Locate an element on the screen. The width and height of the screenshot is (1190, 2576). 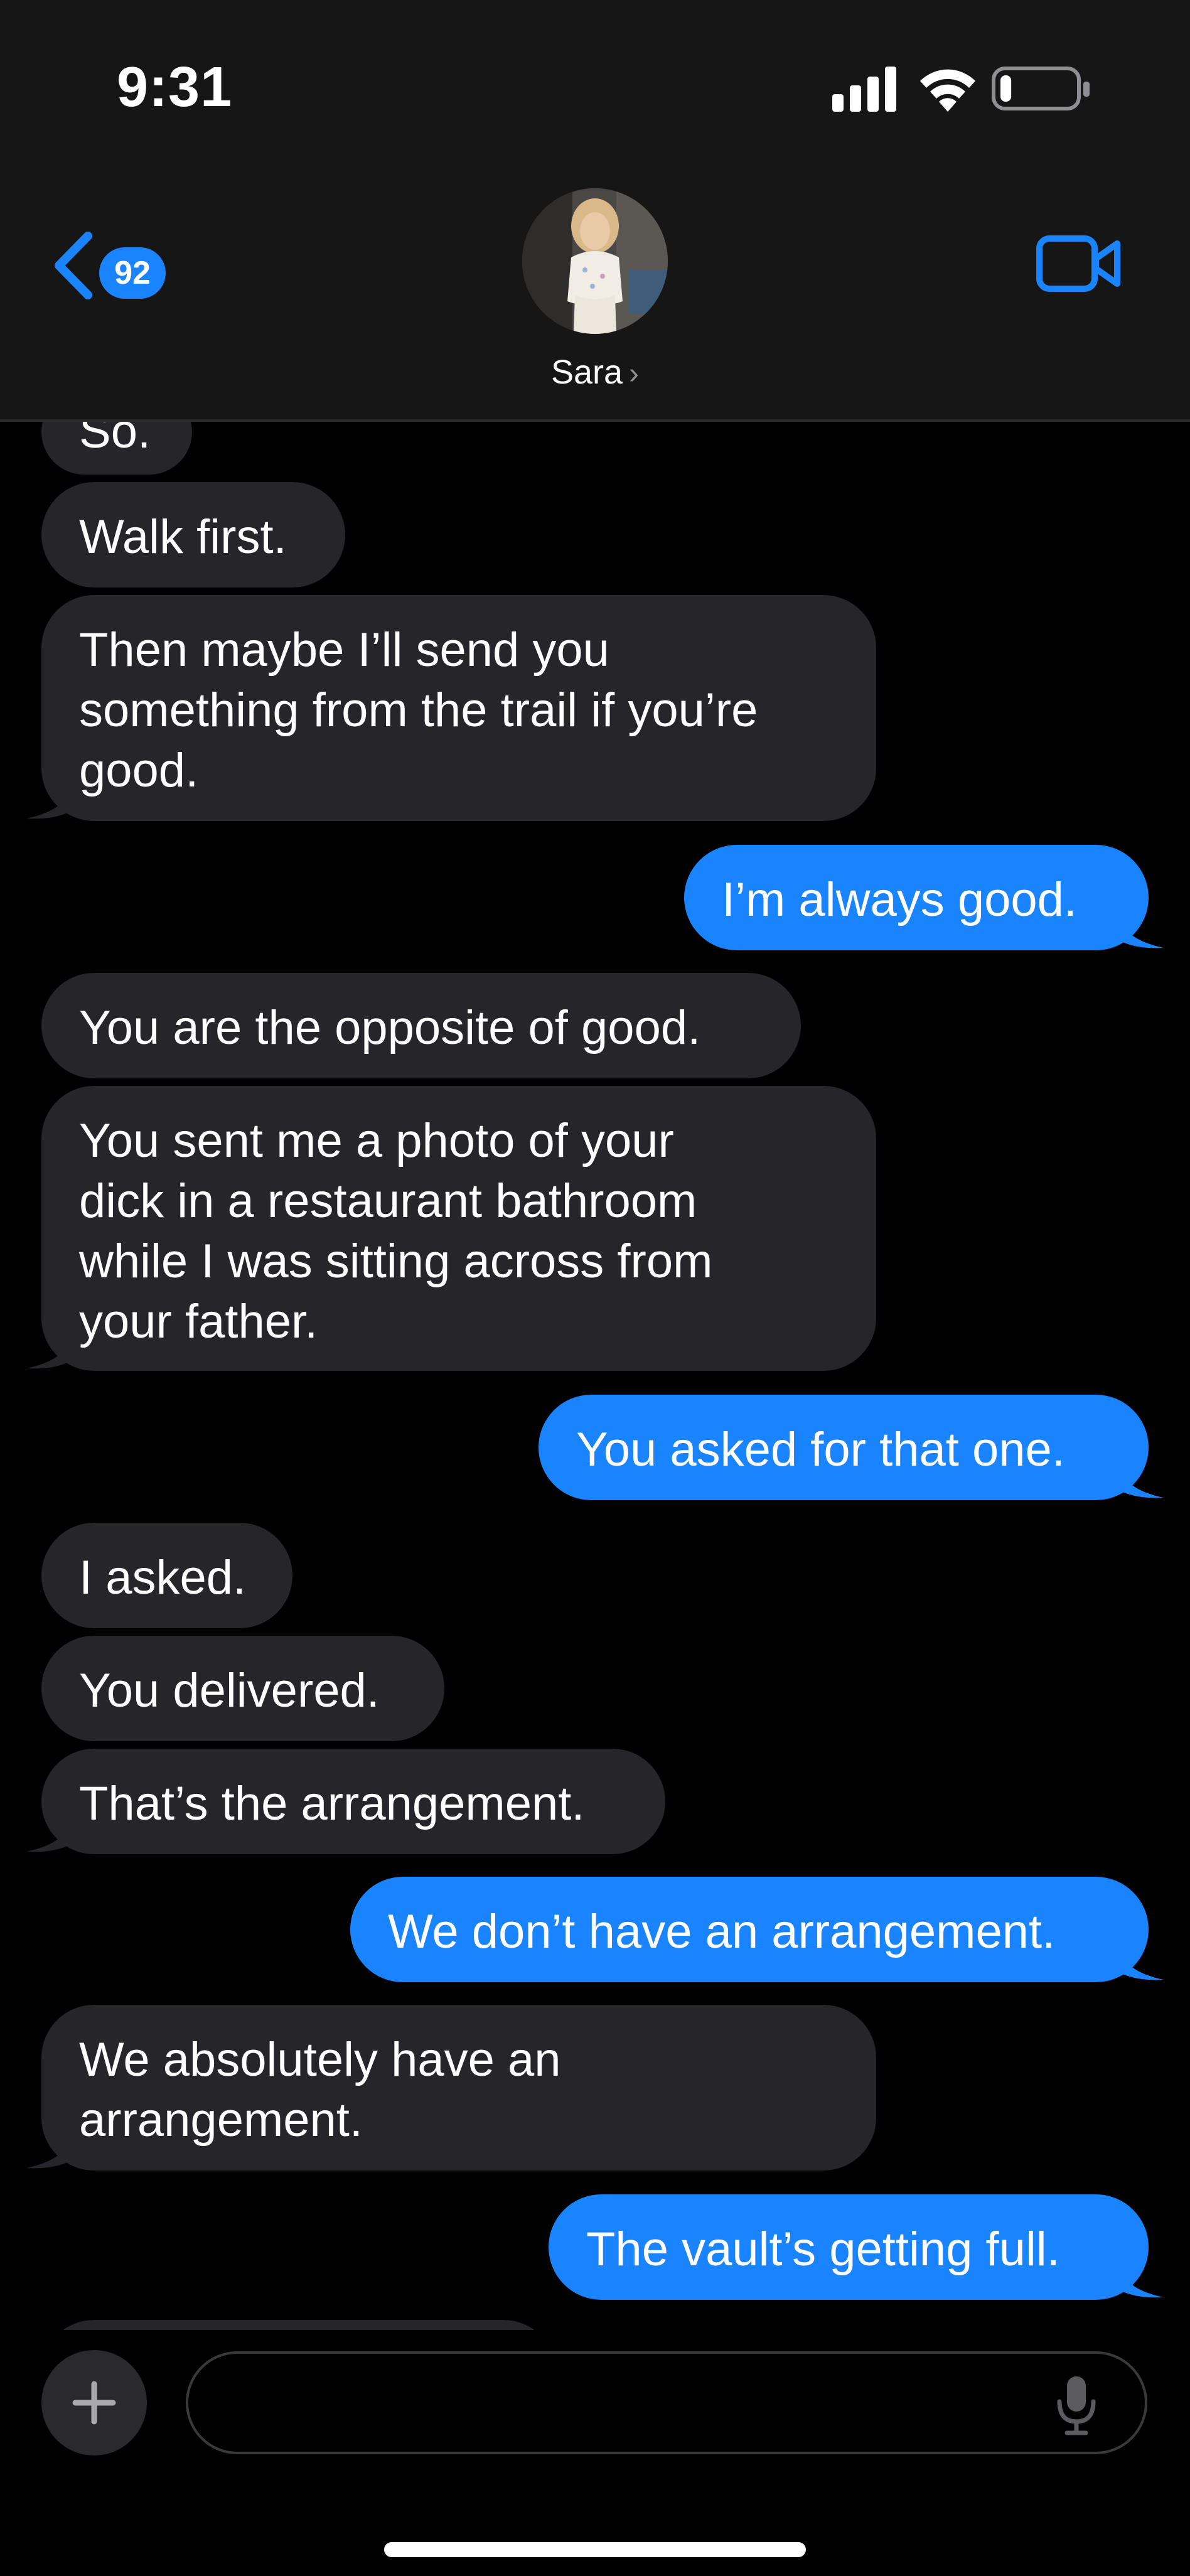
message-line: Walk first. is located at coordinates (183, 537).